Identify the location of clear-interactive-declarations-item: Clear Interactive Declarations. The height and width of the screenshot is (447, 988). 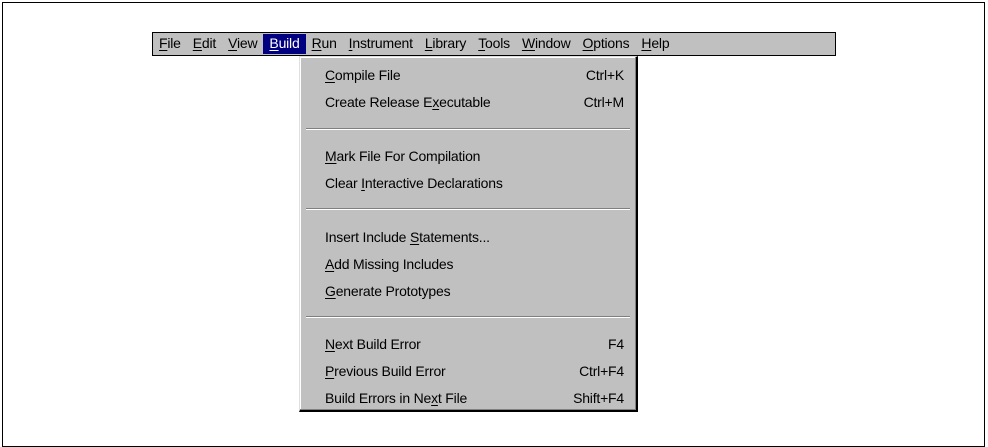
(474, 183).